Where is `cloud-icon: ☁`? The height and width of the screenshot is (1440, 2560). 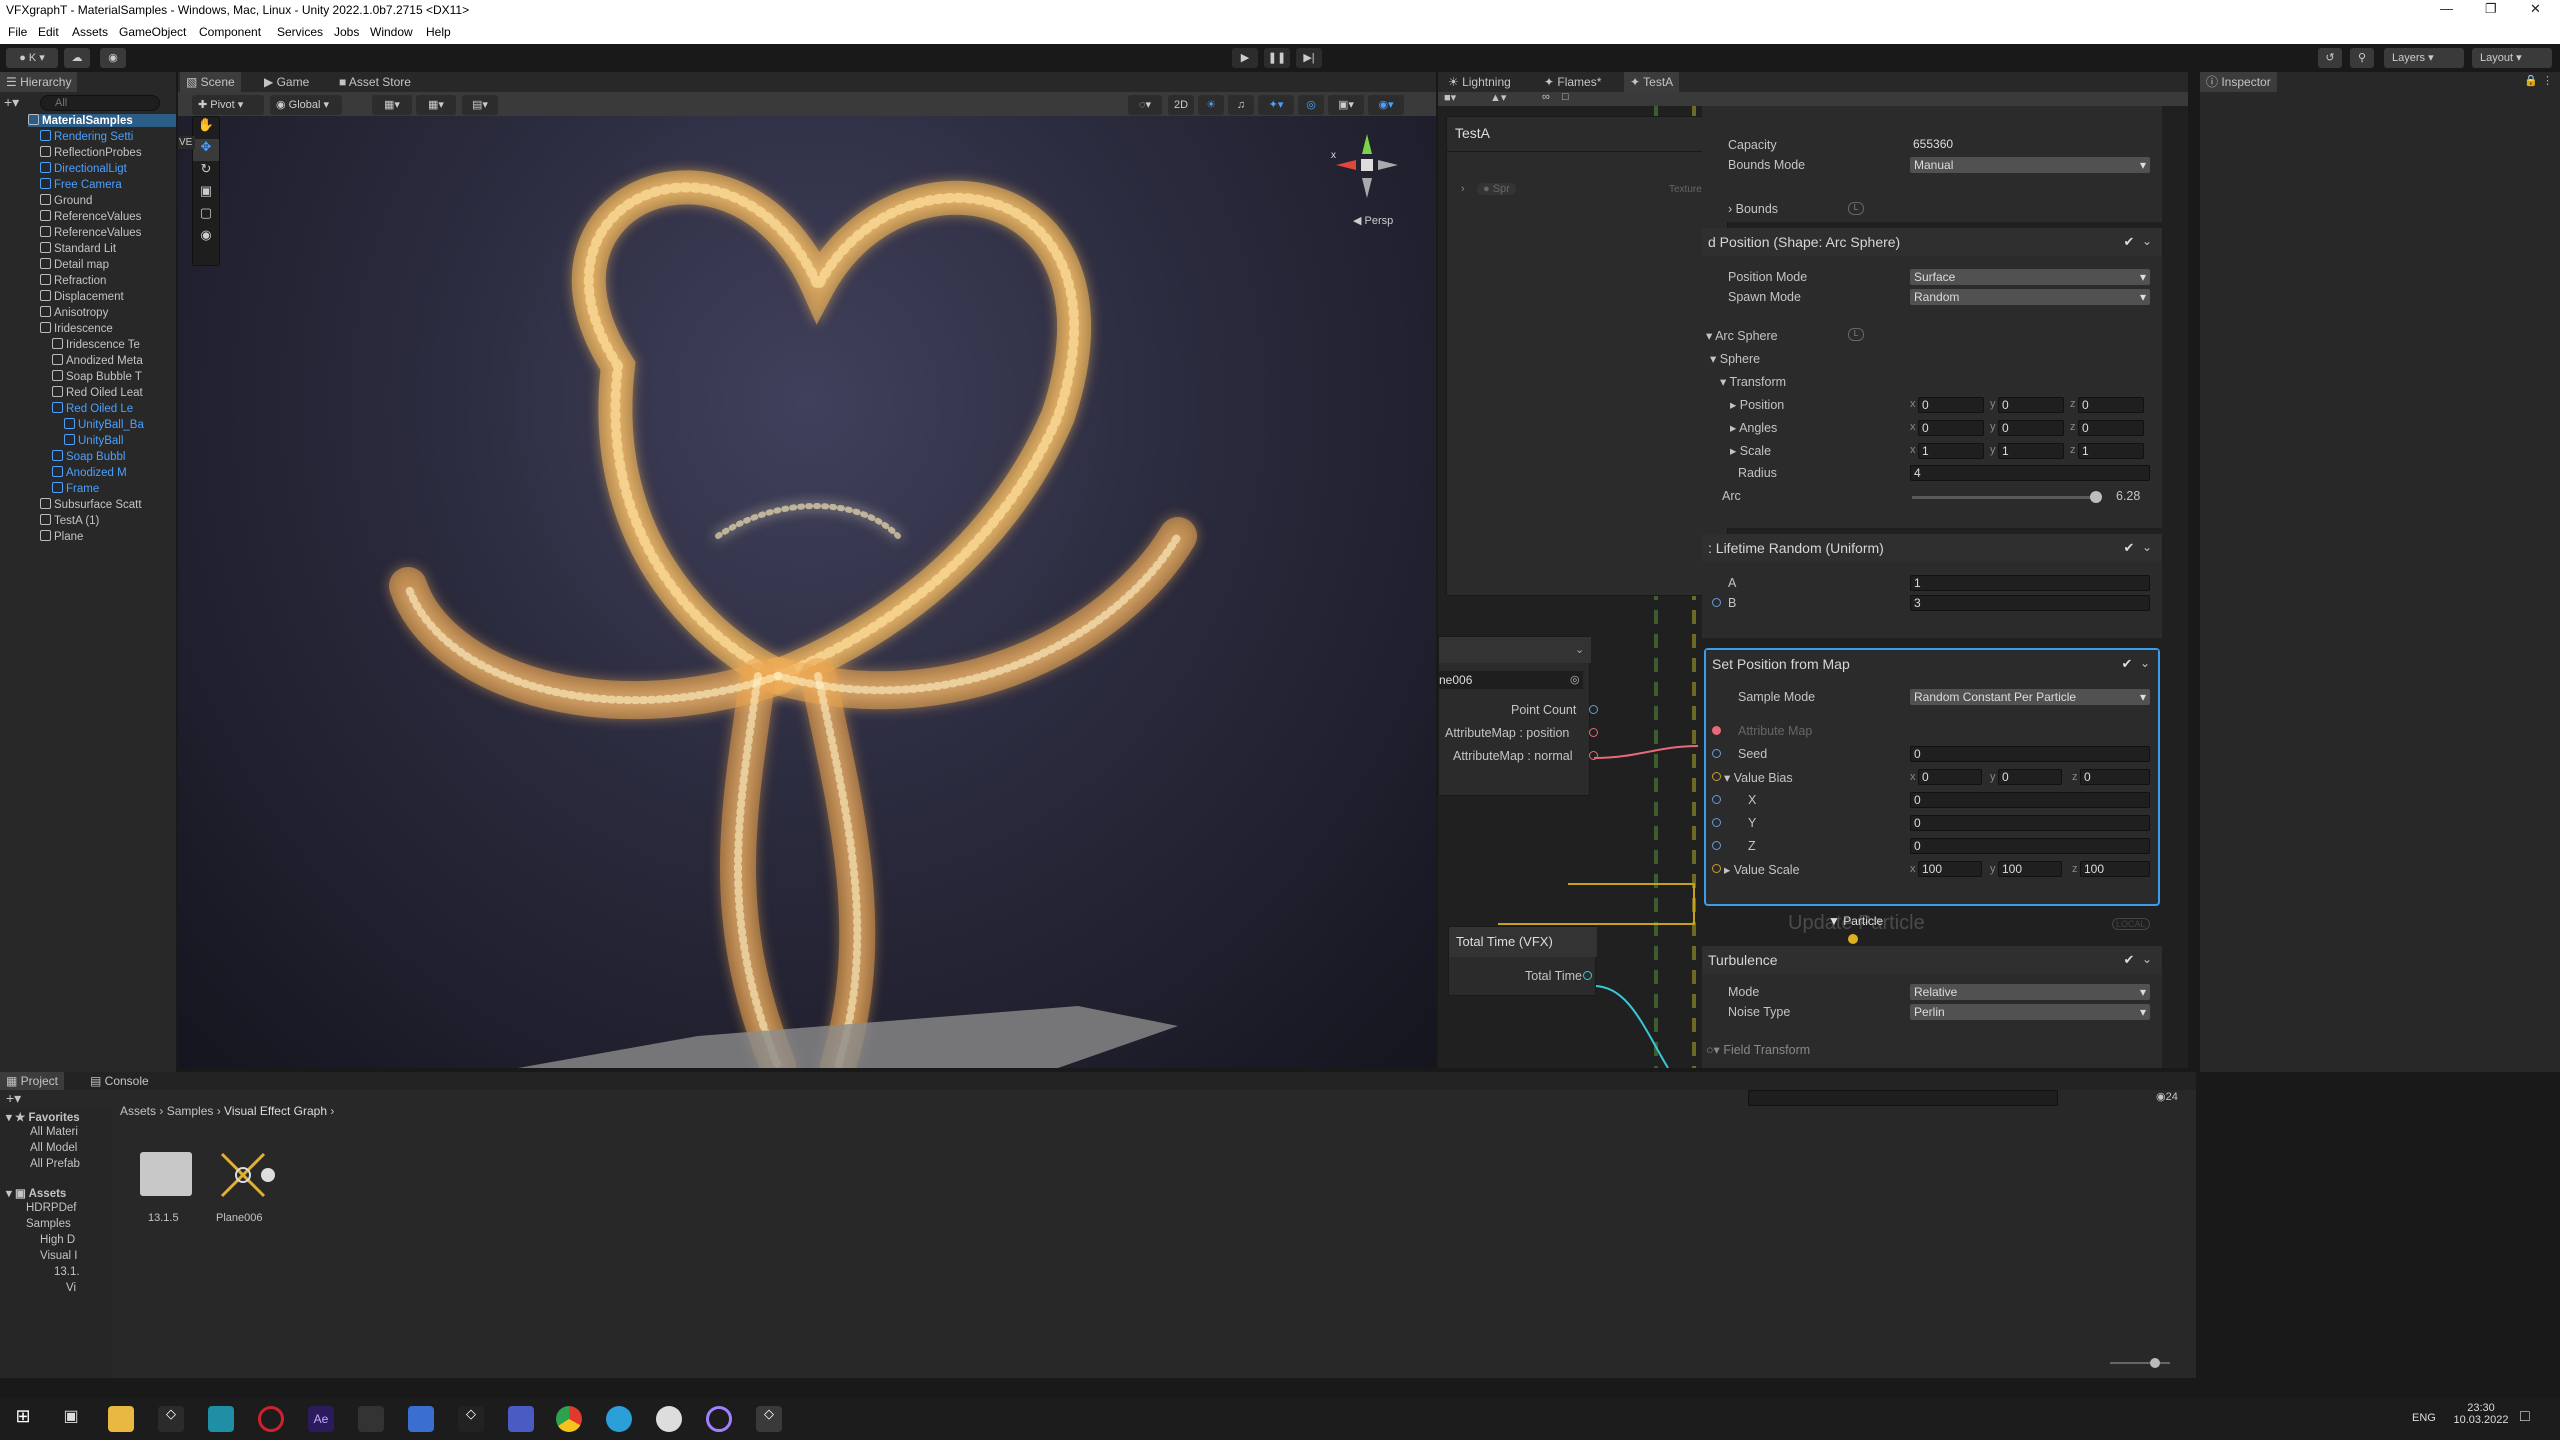 cloud-icon: ☁ is located at coordinates (77, 58).